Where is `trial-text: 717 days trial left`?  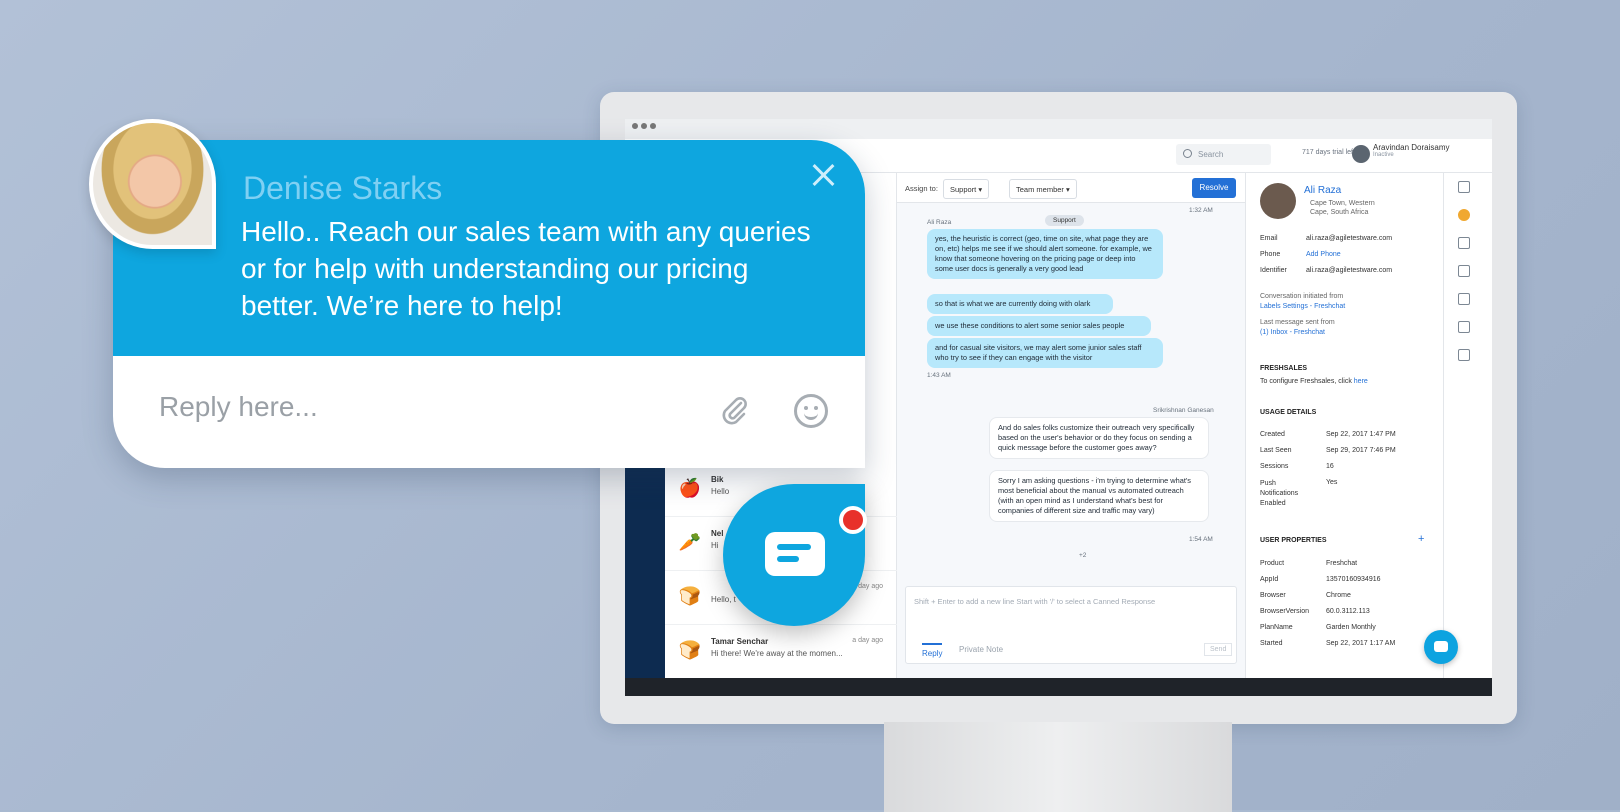
trial-text: 717 days trial left is located at coordinates (1328, 152).